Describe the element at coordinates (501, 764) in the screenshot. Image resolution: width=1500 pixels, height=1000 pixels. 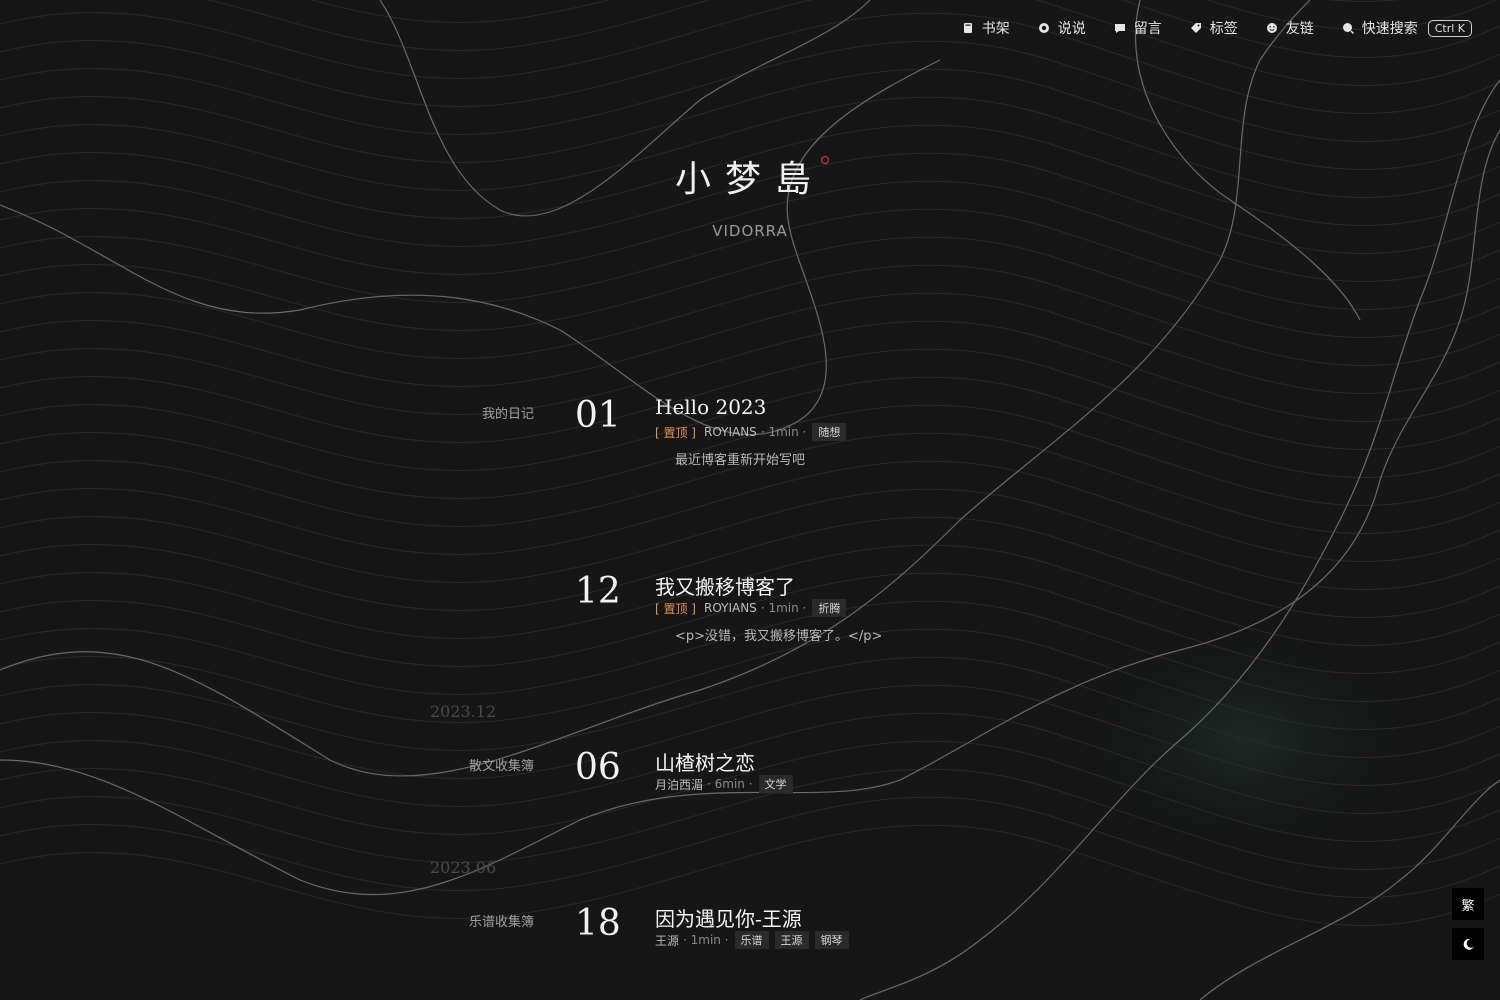
I see `post-category: 散文收集簿` at that location.